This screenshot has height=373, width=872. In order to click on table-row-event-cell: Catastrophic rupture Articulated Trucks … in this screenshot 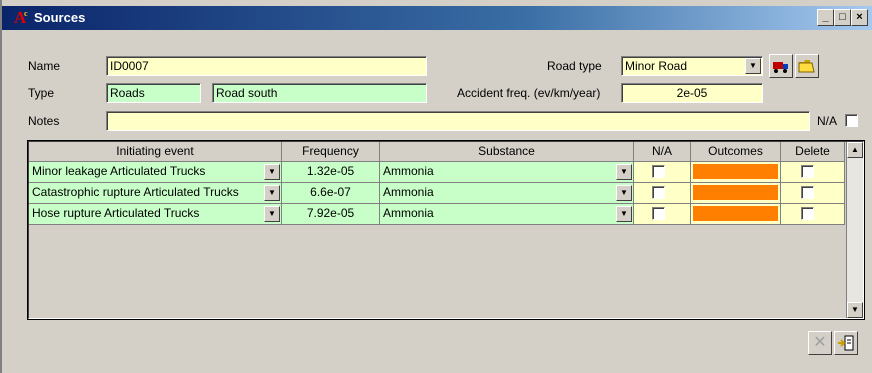, I will do `click(155, 193)`.